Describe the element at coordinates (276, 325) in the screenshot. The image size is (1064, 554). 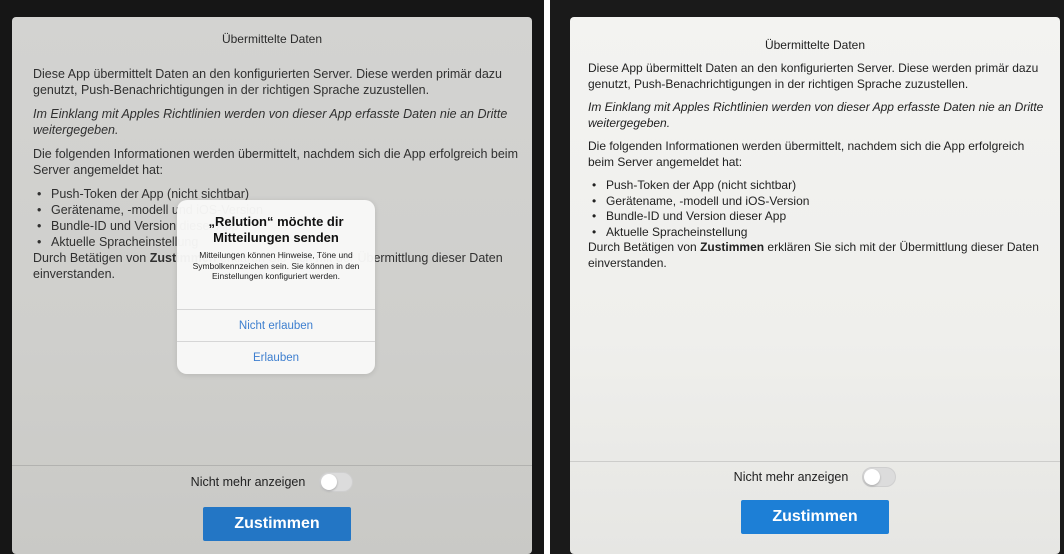
I see `deny-button: Nicht erlauben` at that location.